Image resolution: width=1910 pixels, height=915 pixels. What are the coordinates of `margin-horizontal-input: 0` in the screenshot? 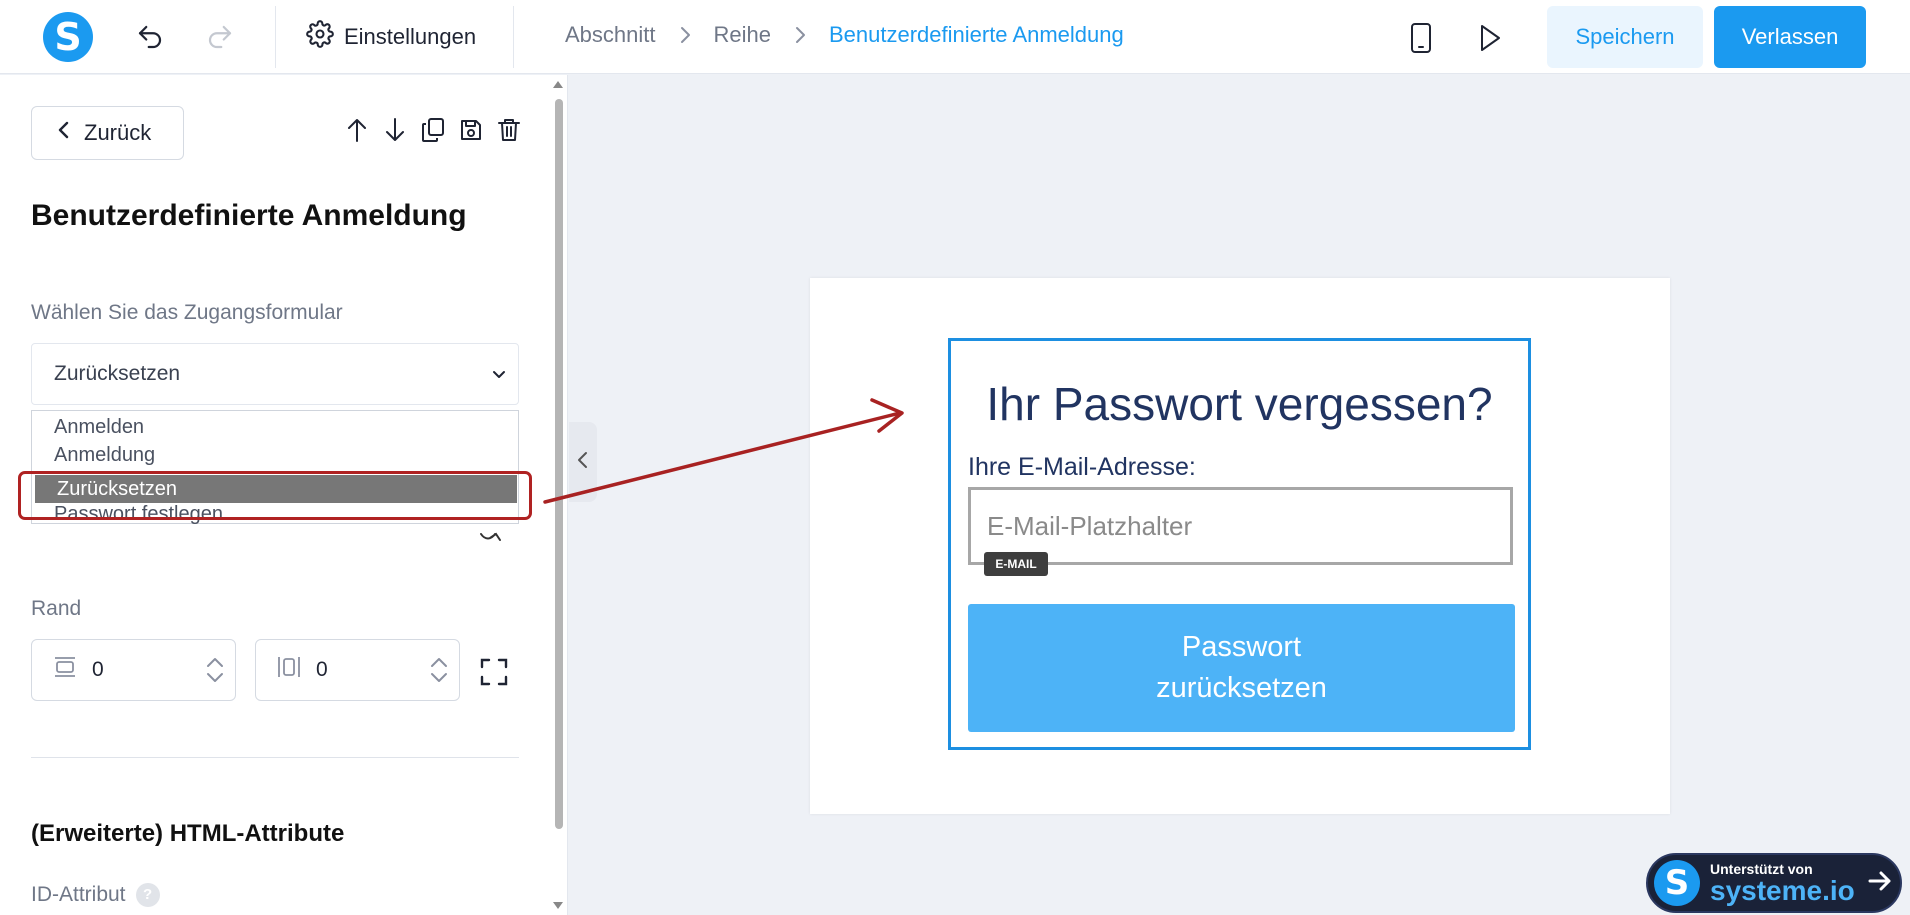 It's located at (133, 670).